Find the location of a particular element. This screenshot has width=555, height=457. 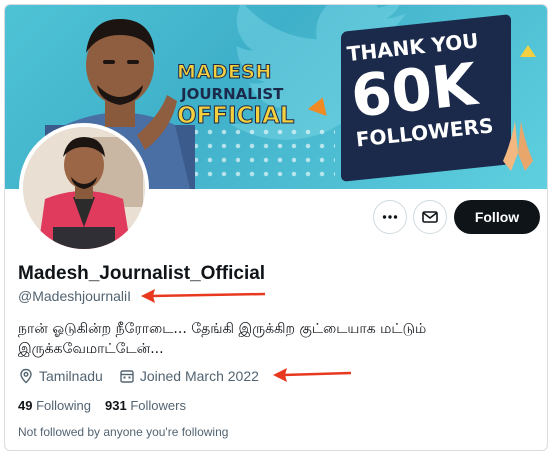

not-followed-note: Not followed by anyone you're following is located at coordinates (123, 432).